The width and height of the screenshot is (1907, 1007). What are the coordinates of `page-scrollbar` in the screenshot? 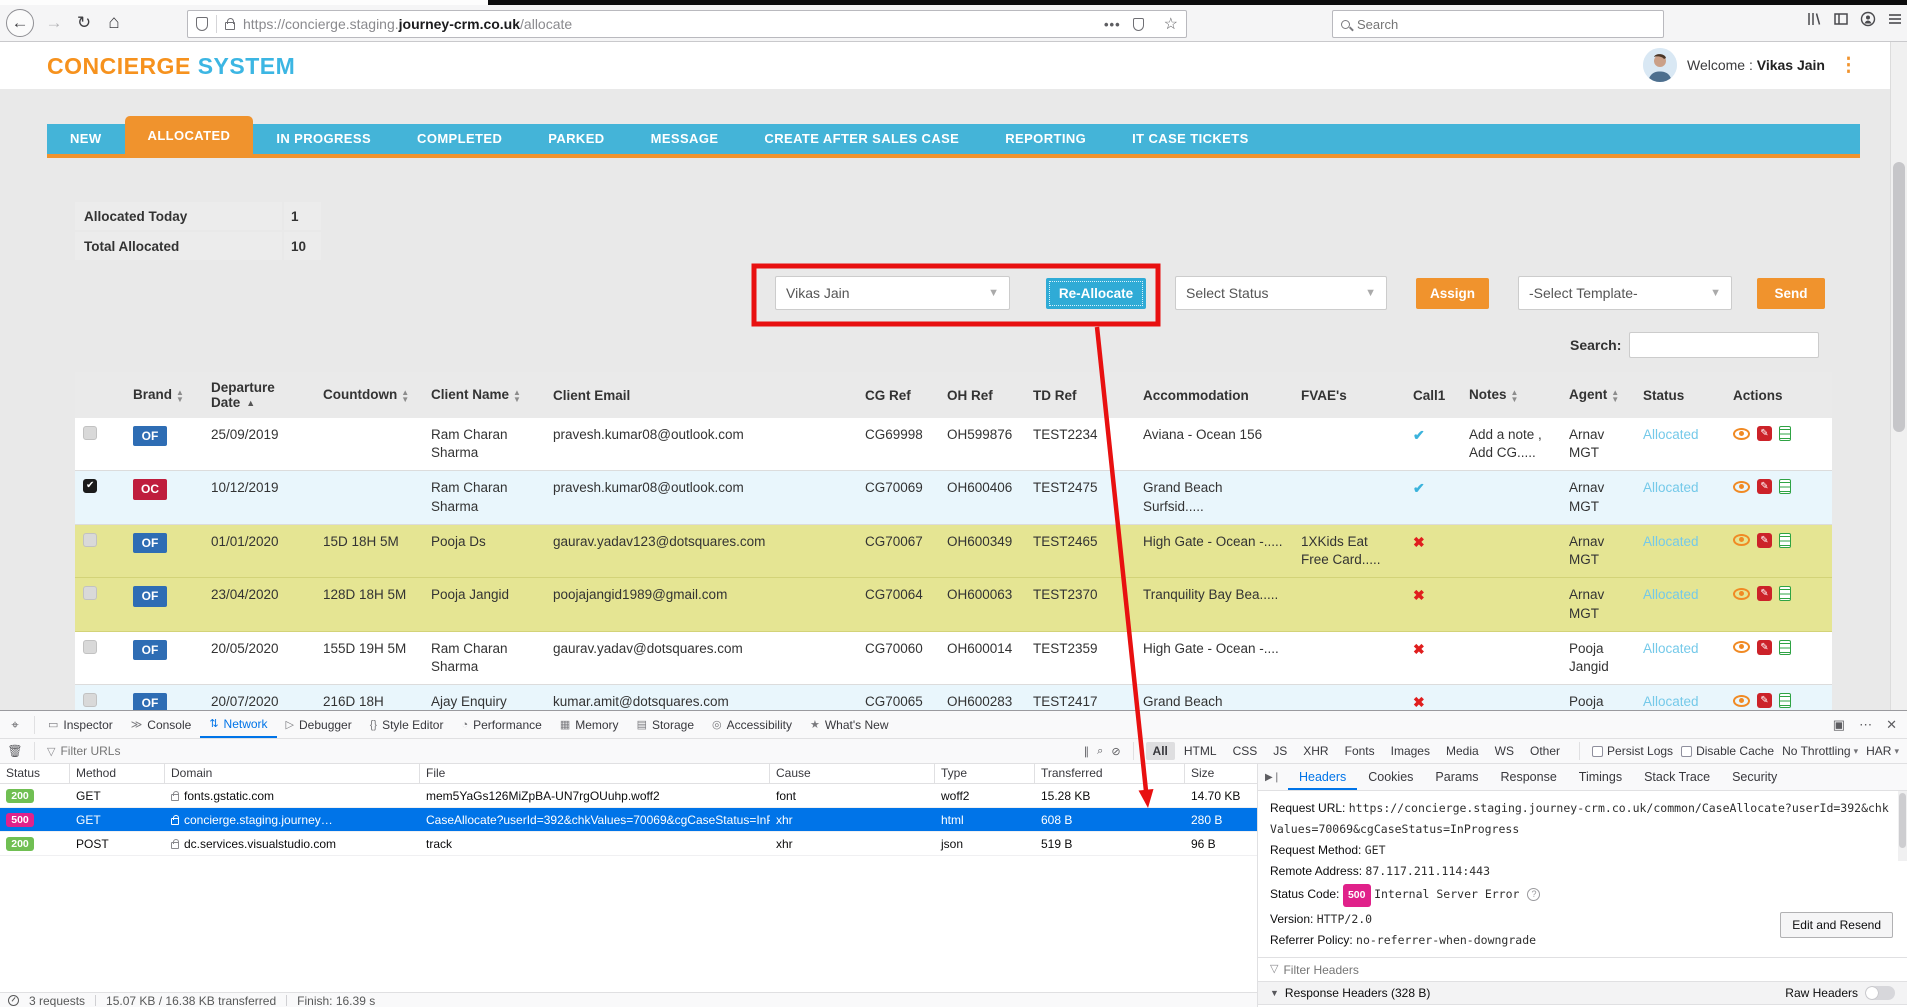 It's located at (1898, 376).